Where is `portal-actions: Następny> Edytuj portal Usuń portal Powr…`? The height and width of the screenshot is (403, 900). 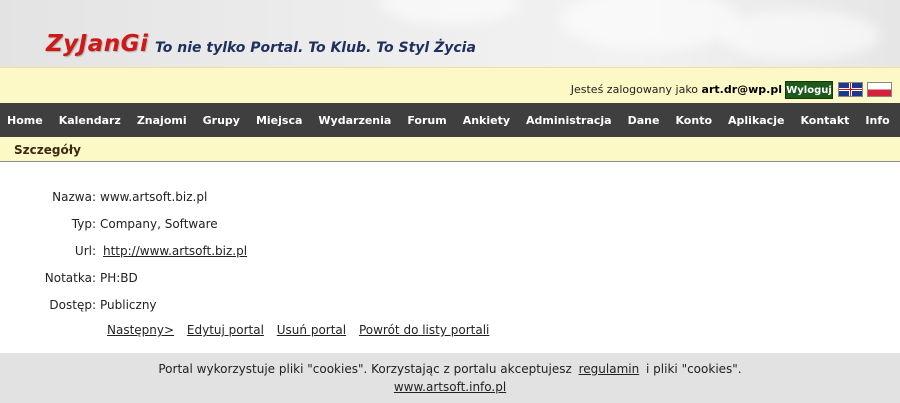
portal-actions: Następny> Edytuj portal Usuń portal Powr… is located at coordinates (302, 330).